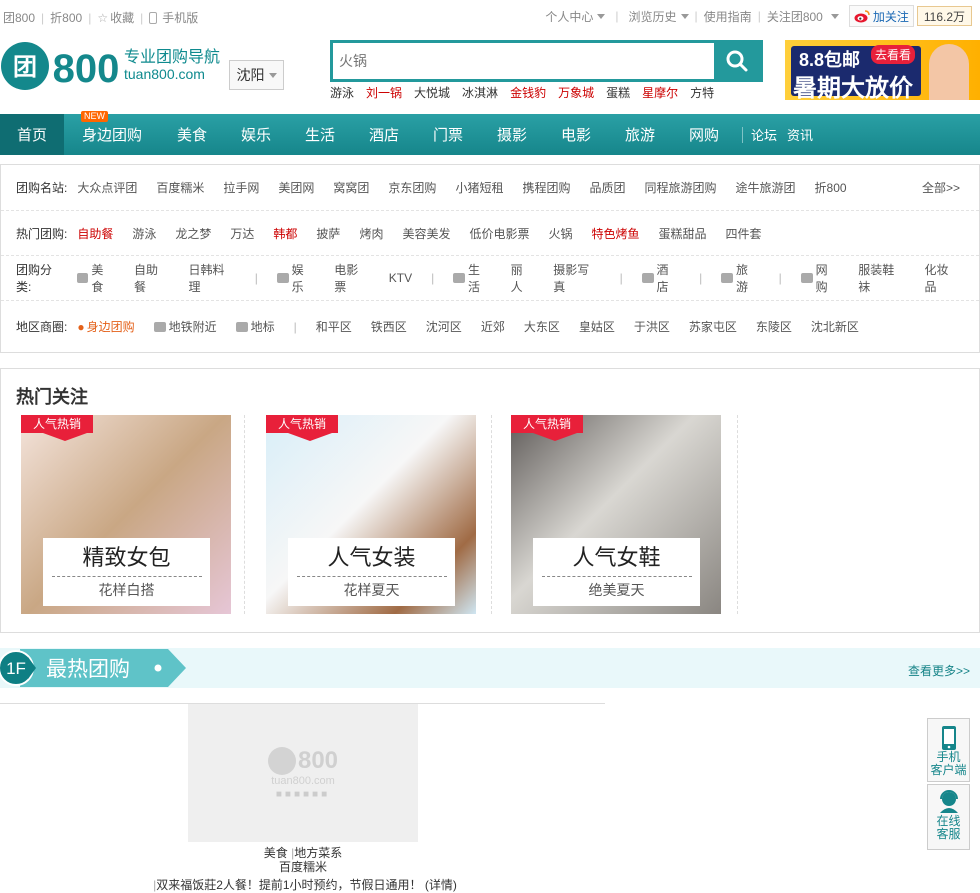 This screenshot has width=980, height=893. What do you see at coordinates (800, 134) in the screenshot?
I see `nav-news: 资讯` at bounding box center [800, 134].